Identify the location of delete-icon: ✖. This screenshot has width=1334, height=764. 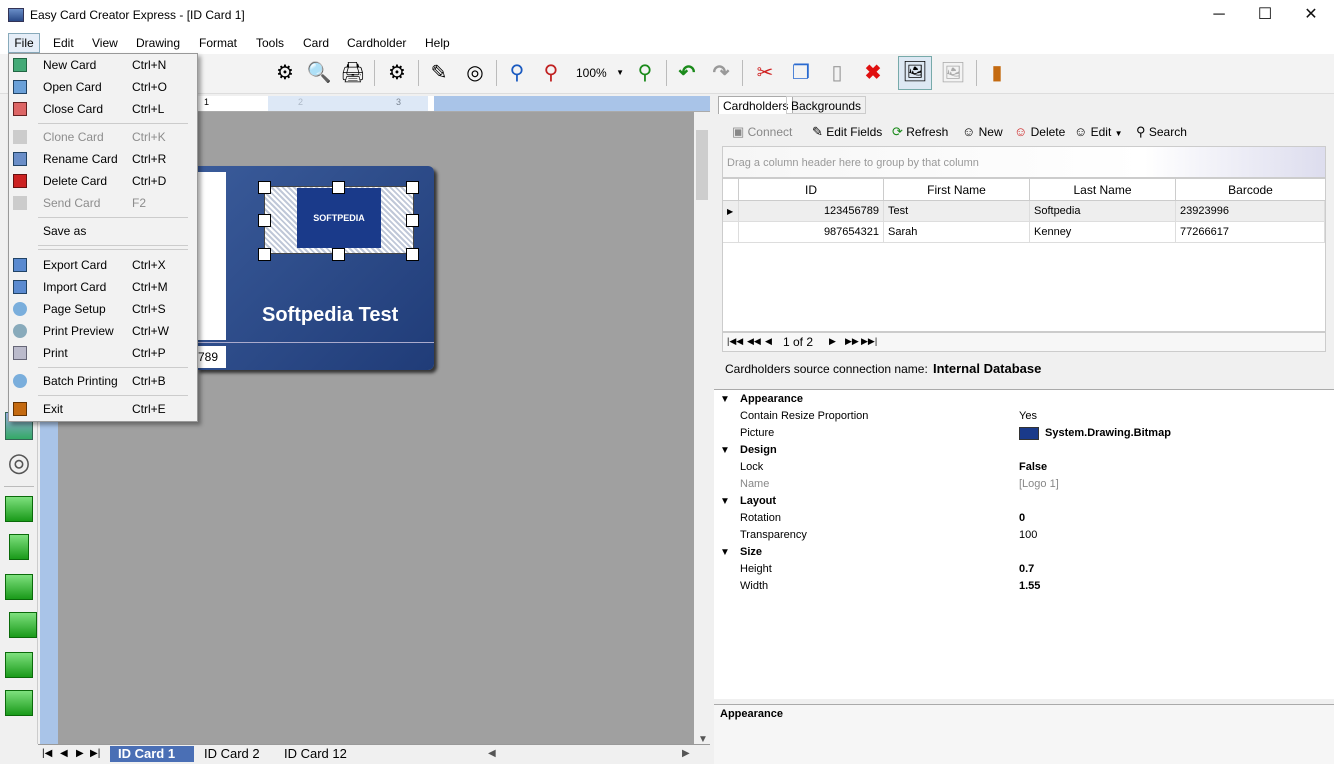
(873, 73).